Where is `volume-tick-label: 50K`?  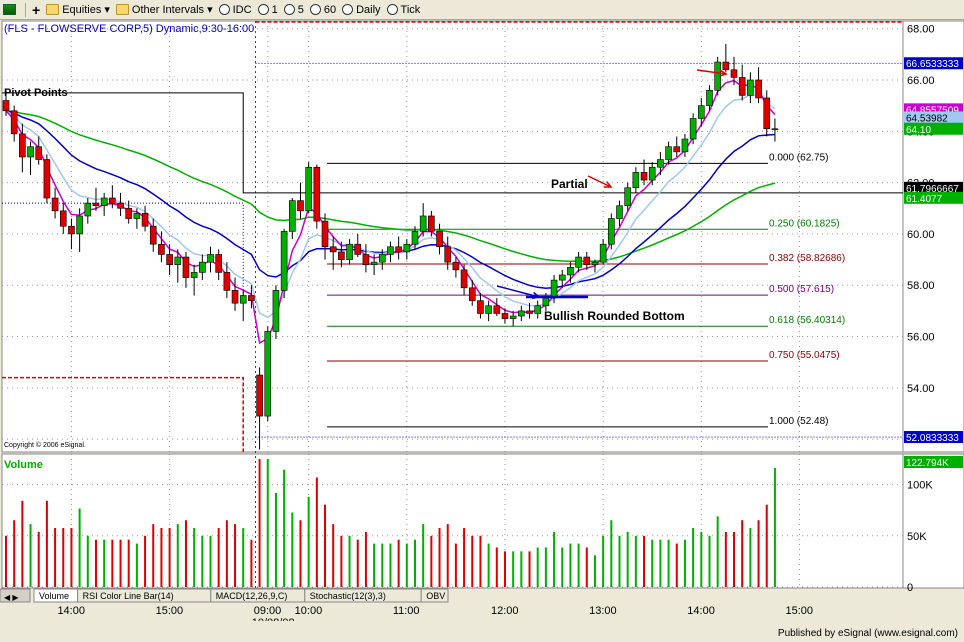
volume-tick-label: 50K is located at coordinates (917, 537).